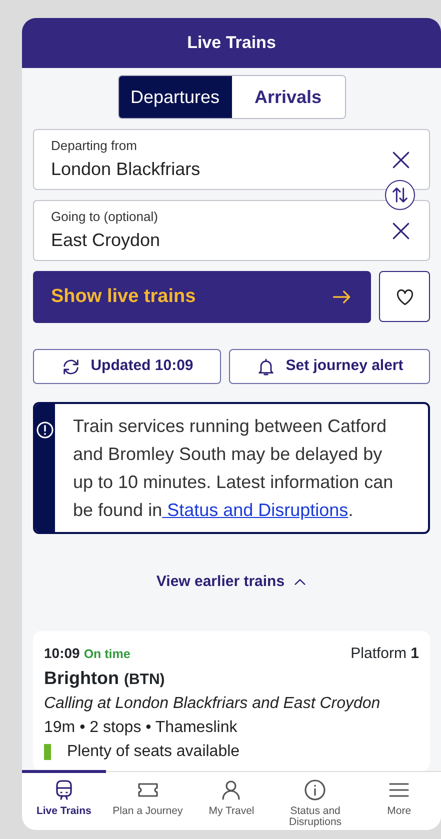  I want to click on nav-tab: Status and Disruptions, so click(315, 801).